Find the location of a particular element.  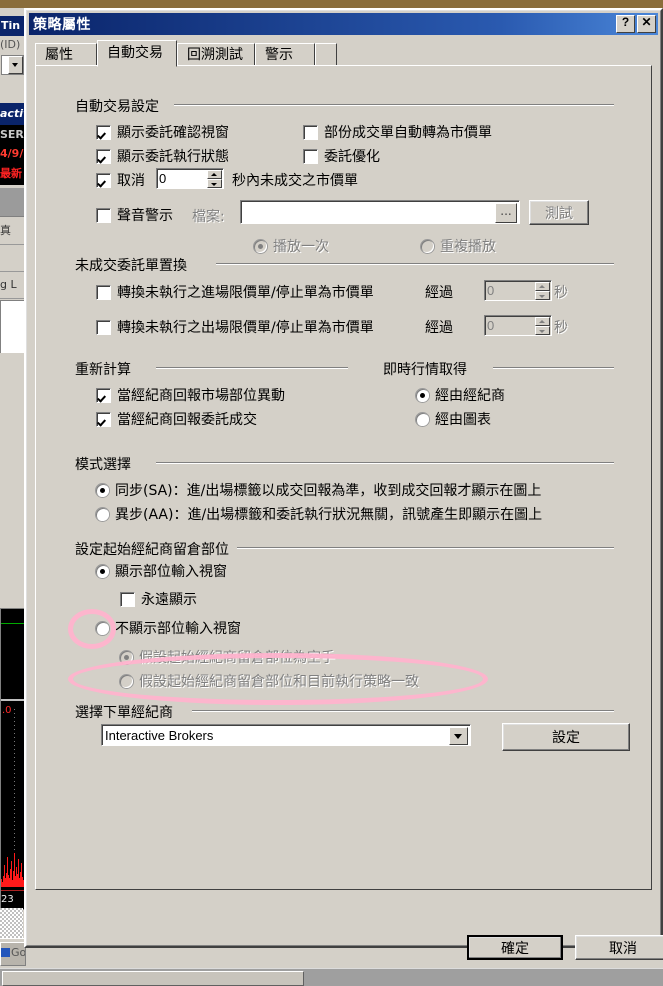

checkbox-recalc-on-order-fill: 當經紀商回報委託成交 is located at coordinates (176, 419).